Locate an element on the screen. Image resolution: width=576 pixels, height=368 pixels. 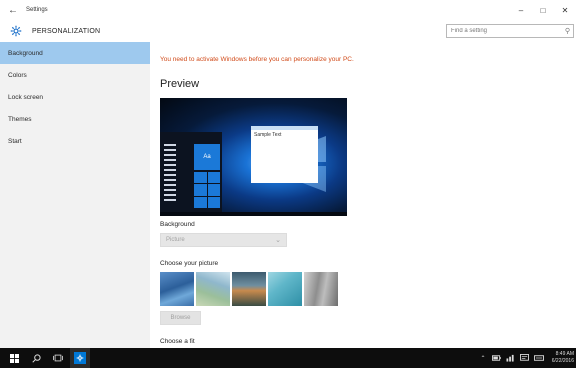
sidebar-item-label: Lock screen is located at coordinates (26, 97).